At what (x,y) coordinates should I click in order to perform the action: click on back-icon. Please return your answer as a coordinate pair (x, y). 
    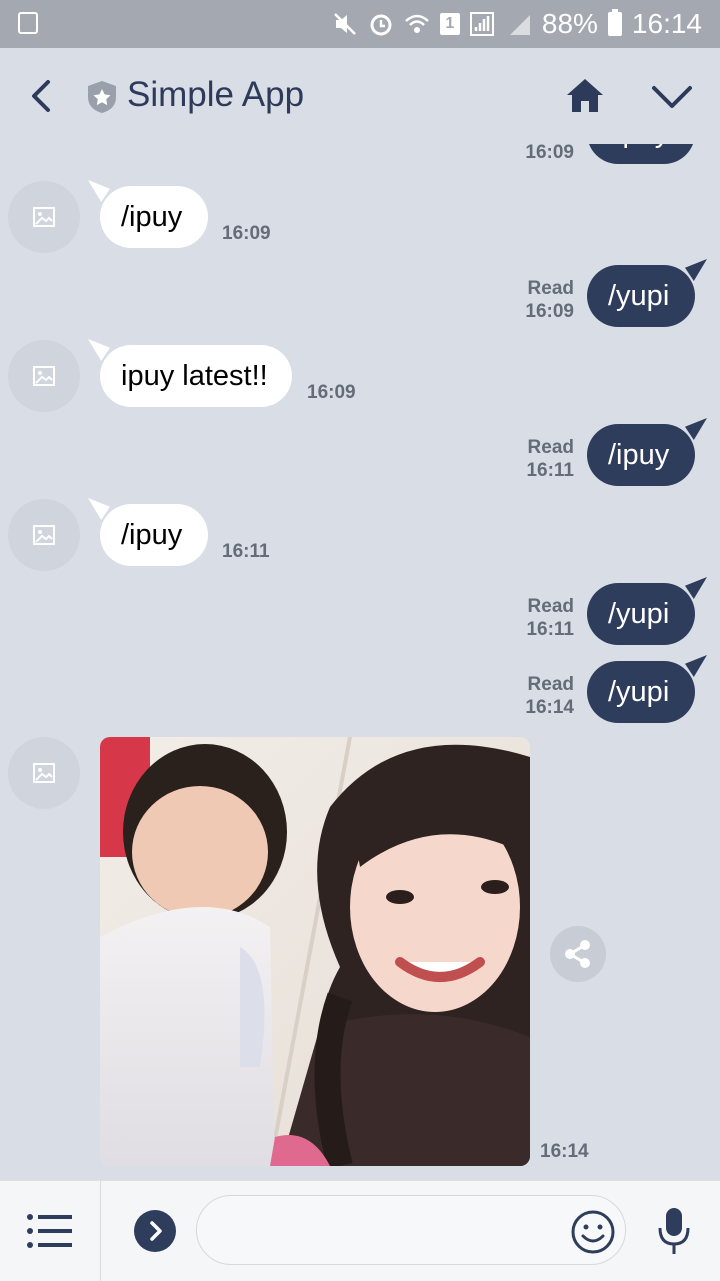
    Looking at the image, I should click on (44, 96).